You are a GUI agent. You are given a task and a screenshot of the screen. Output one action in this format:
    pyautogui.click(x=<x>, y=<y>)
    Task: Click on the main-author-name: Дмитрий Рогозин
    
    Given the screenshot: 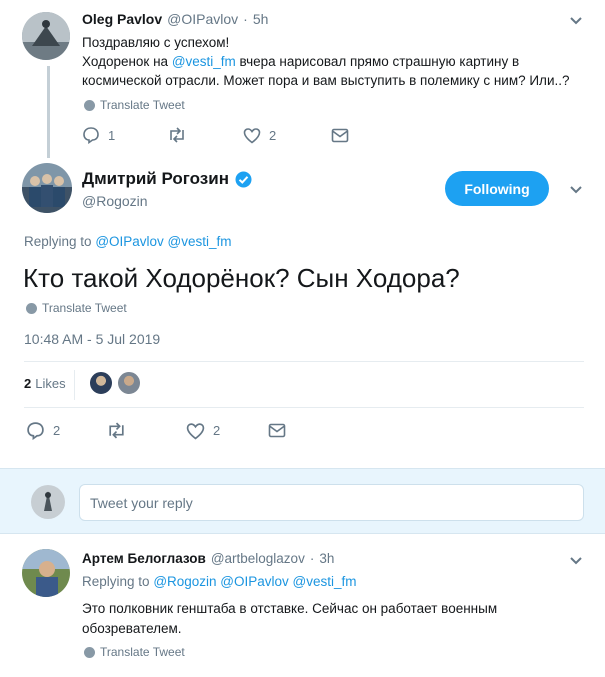 What is the action you would take?
    pyautogui.click(x=155, y=179)
    